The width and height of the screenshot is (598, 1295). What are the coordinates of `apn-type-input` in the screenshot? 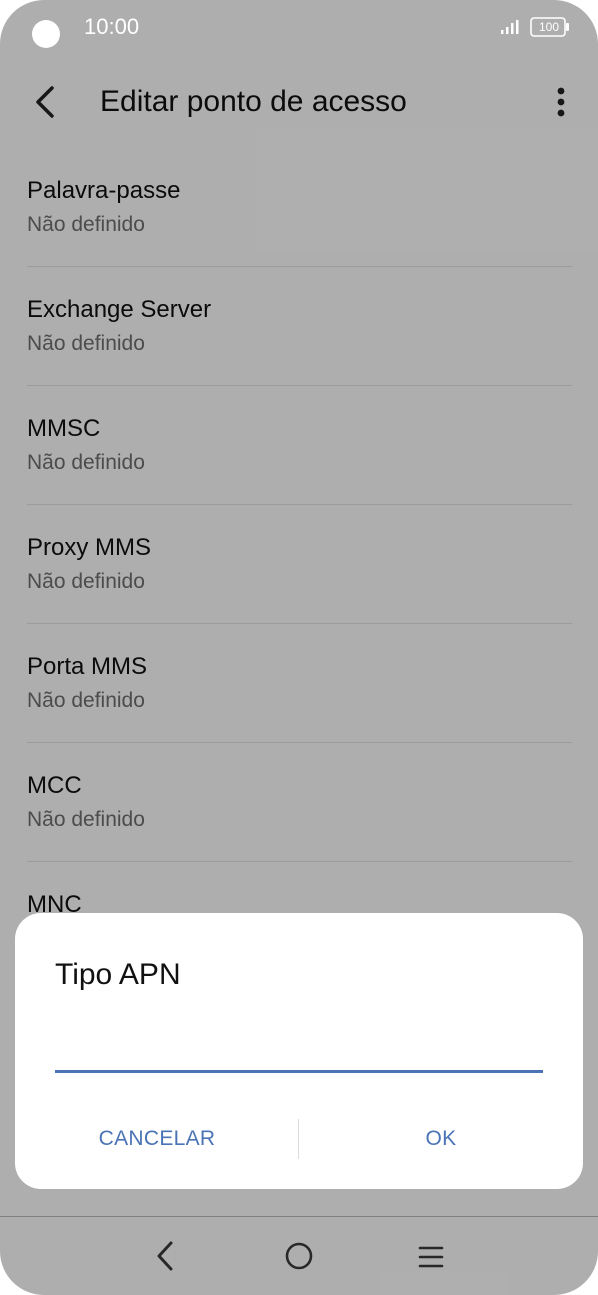 It's located at (299, 1053).